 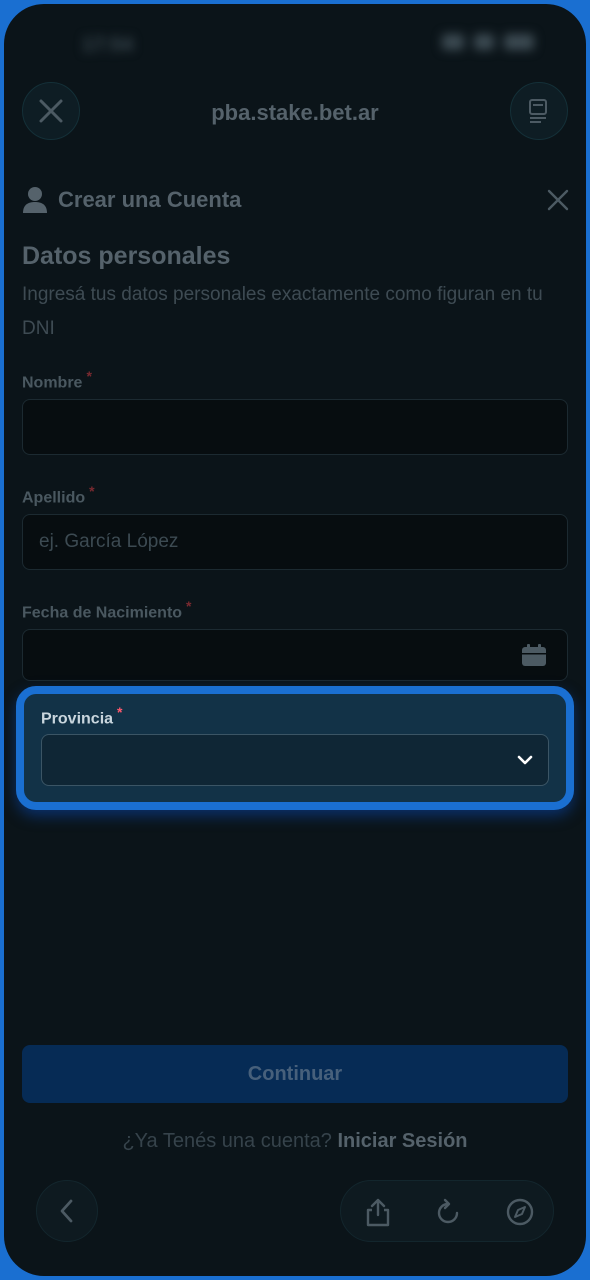 I want to click on provincia-label: Provincia *, so click(x=81, y=716).